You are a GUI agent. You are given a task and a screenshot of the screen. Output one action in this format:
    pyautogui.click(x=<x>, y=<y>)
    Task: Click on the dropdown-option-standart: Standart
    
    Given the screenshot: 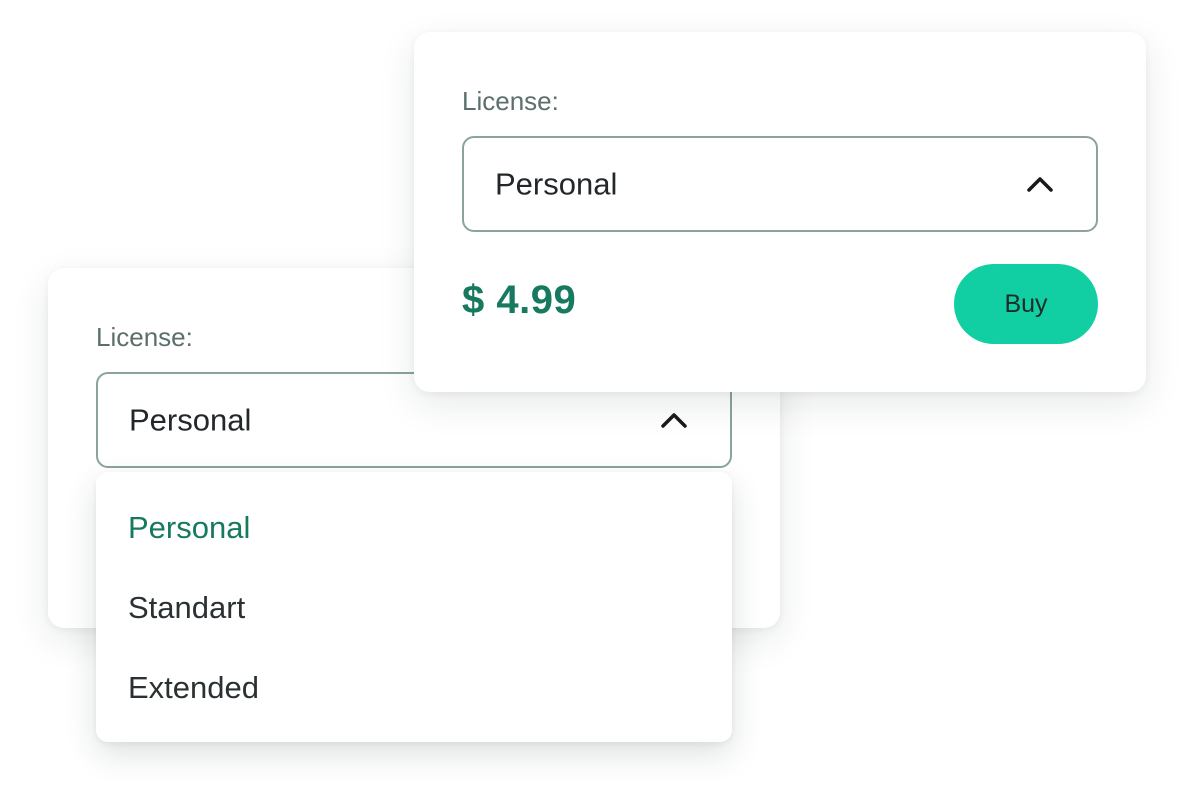 What is the action you would take?
    pyautogui.click(x=186, y=607)
    